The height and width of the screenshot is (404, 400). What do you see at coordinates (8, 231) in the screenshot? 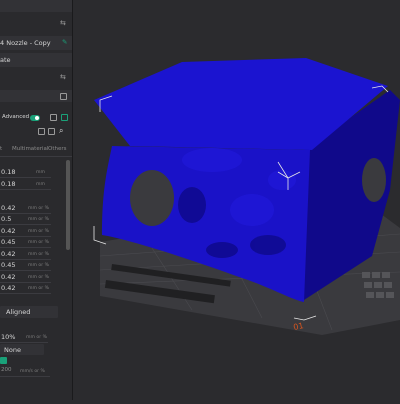
I see `line-width-outer-wall-value: 0.42` at bounding box center [8, 231].